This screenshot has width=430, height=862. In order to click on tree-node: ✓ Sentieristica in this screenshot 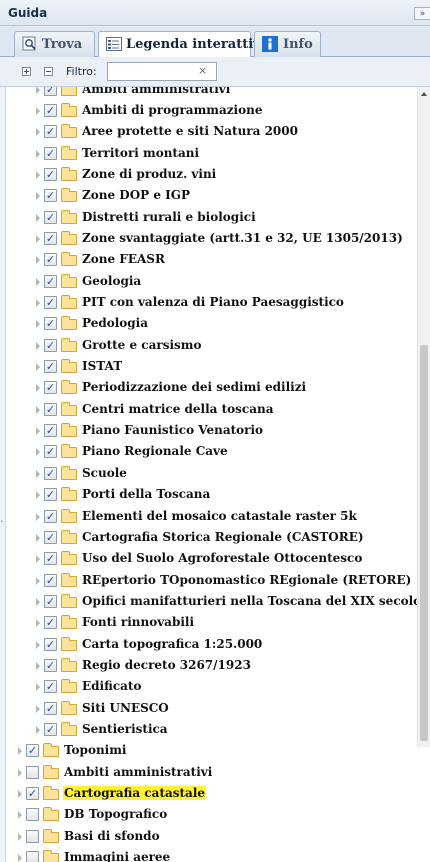, I will do `click(211, 729)`.